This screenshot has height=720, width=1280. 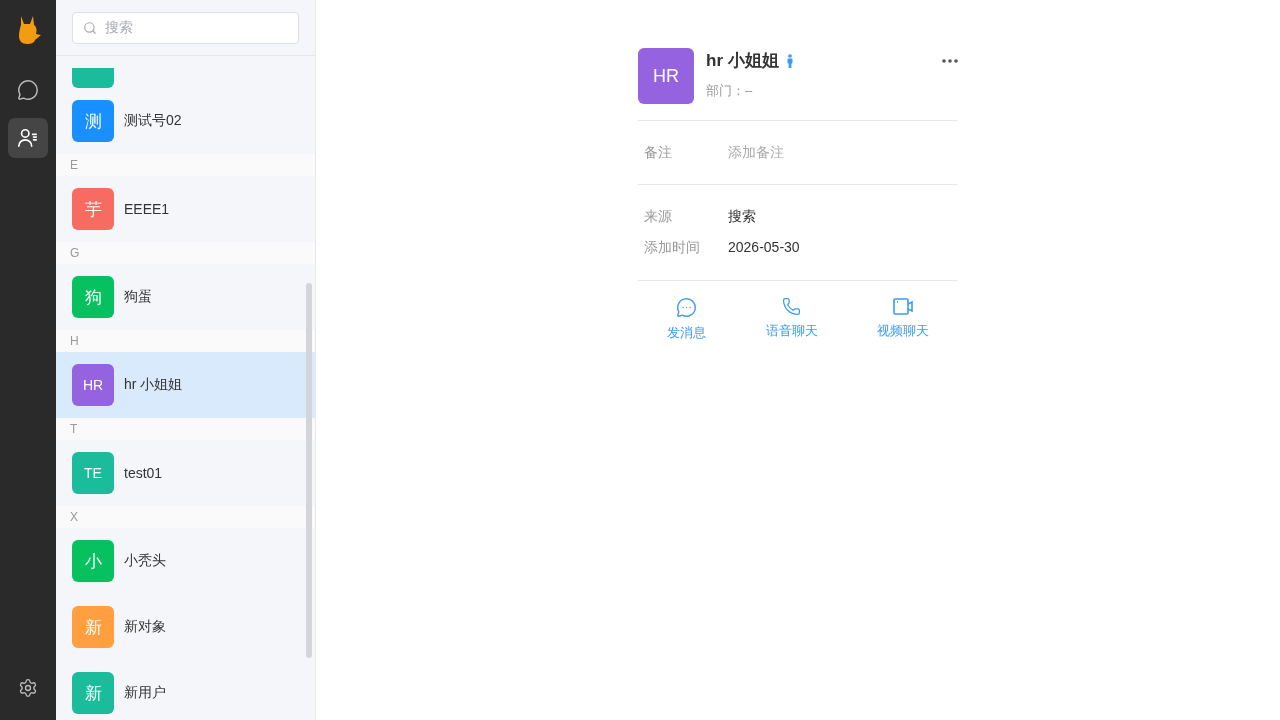 I want to click on contact-name: 新对象, so click(x=145, y=627).